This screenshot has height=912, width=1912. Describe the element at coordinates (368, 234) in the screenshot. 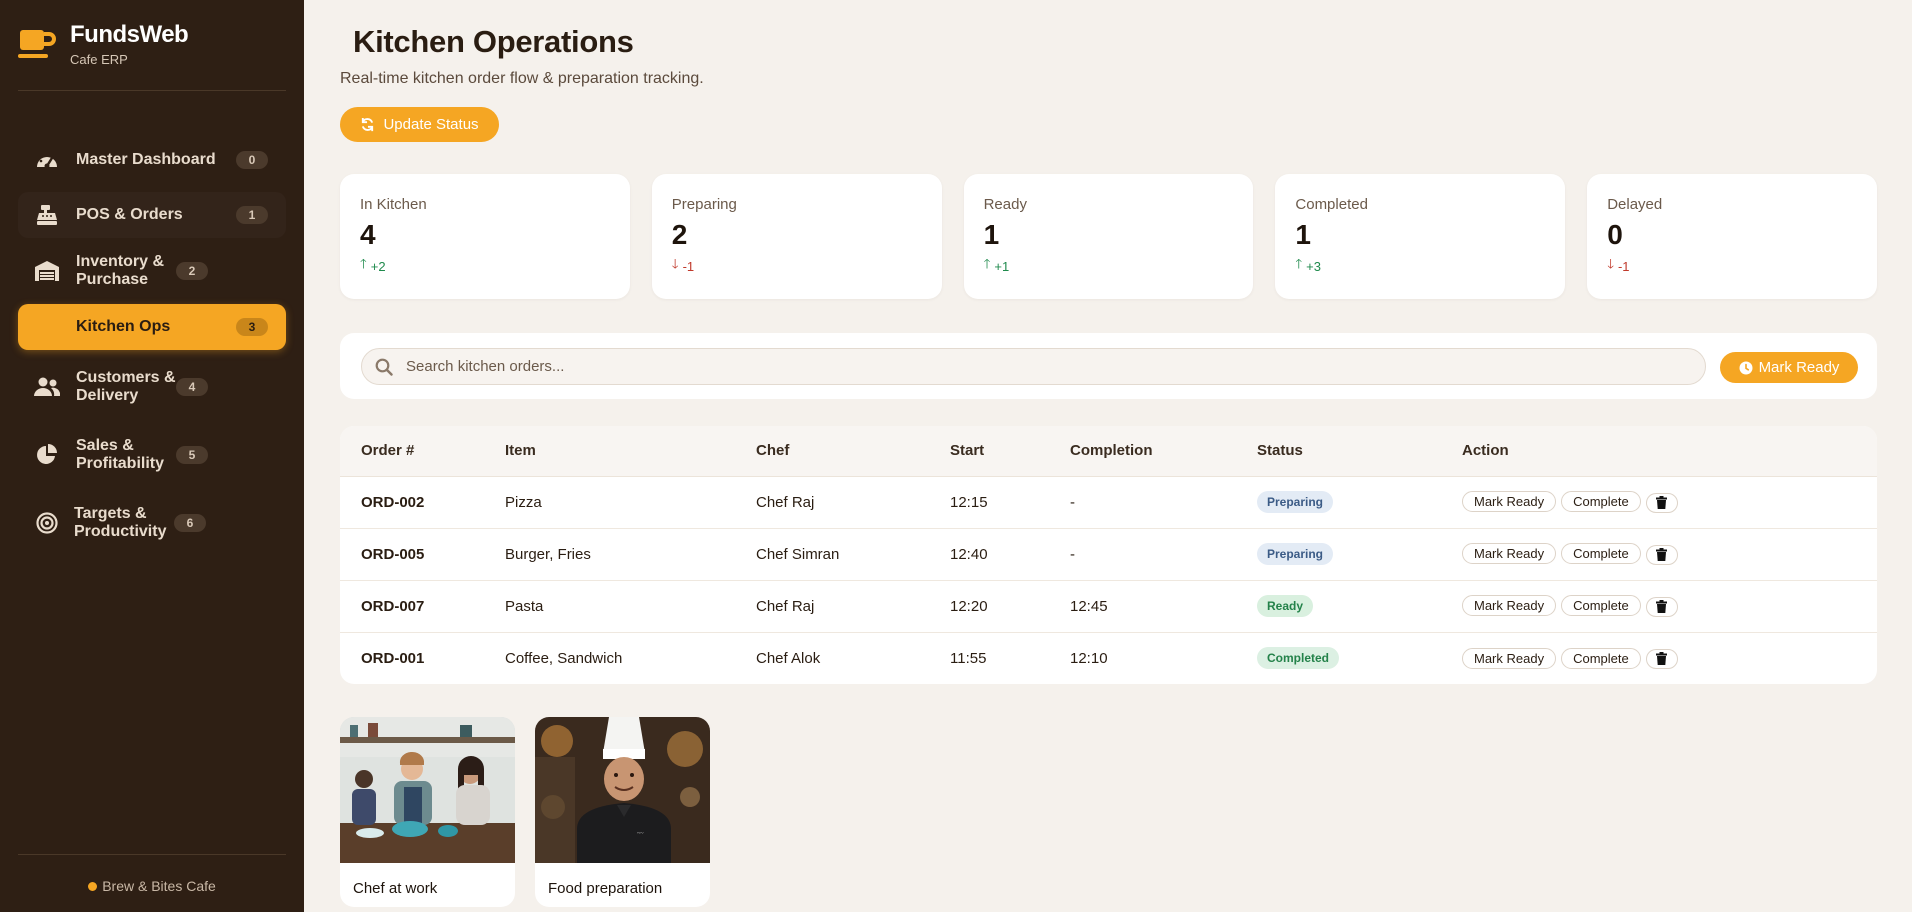

I see `stat-value: 4` at that location.